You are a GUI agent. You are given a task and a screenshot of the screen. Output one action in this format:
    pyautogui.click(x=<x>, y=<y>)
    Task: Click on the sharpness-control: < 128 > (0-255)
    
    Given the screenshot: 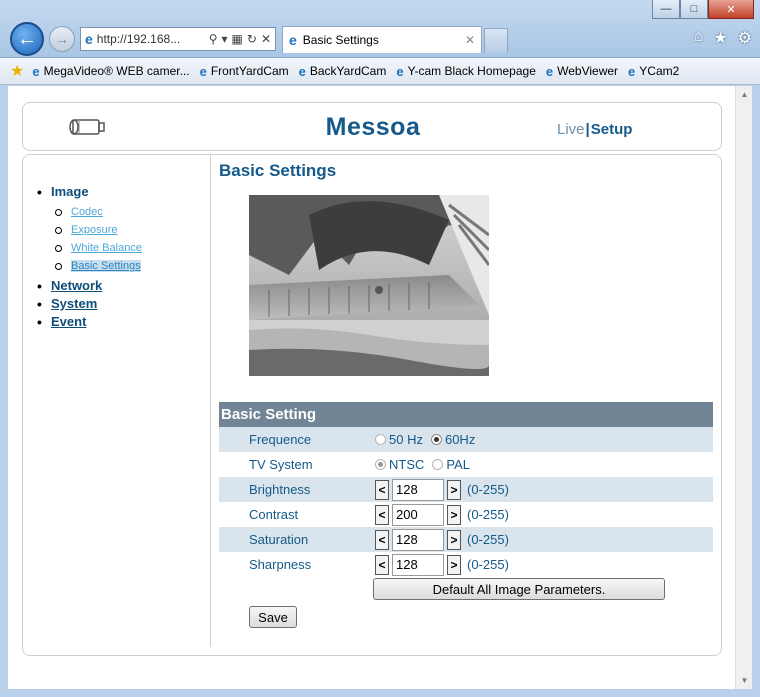 What is the action you would take?
    pyautogui.click(x=442, y=564)
    